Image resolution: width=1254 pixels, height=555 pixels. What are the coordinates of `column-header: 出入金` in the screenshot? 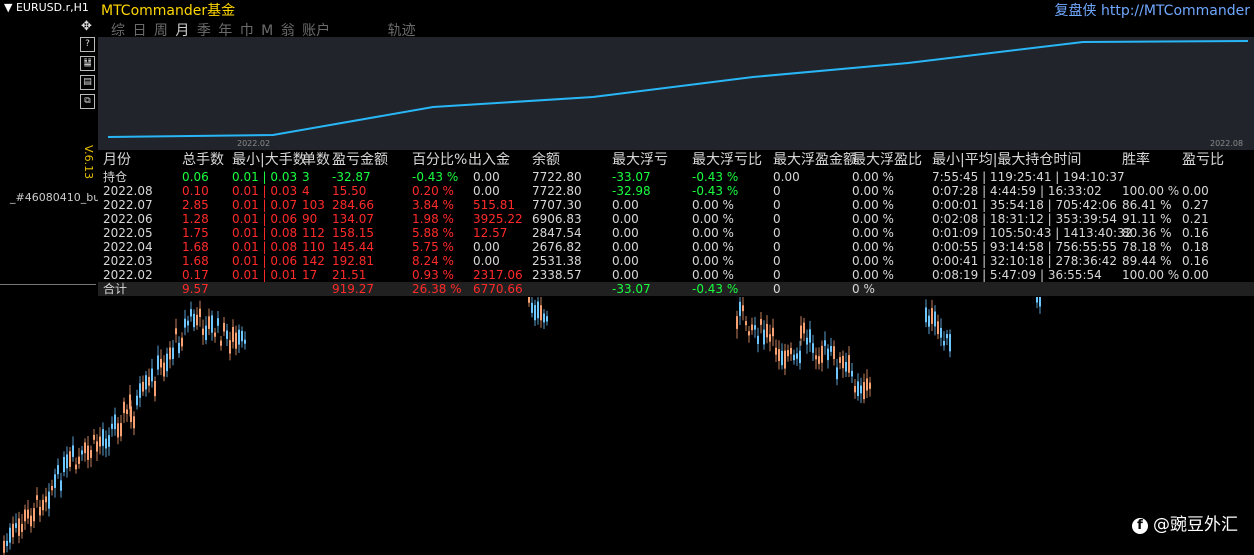 It's located at (489, 160).